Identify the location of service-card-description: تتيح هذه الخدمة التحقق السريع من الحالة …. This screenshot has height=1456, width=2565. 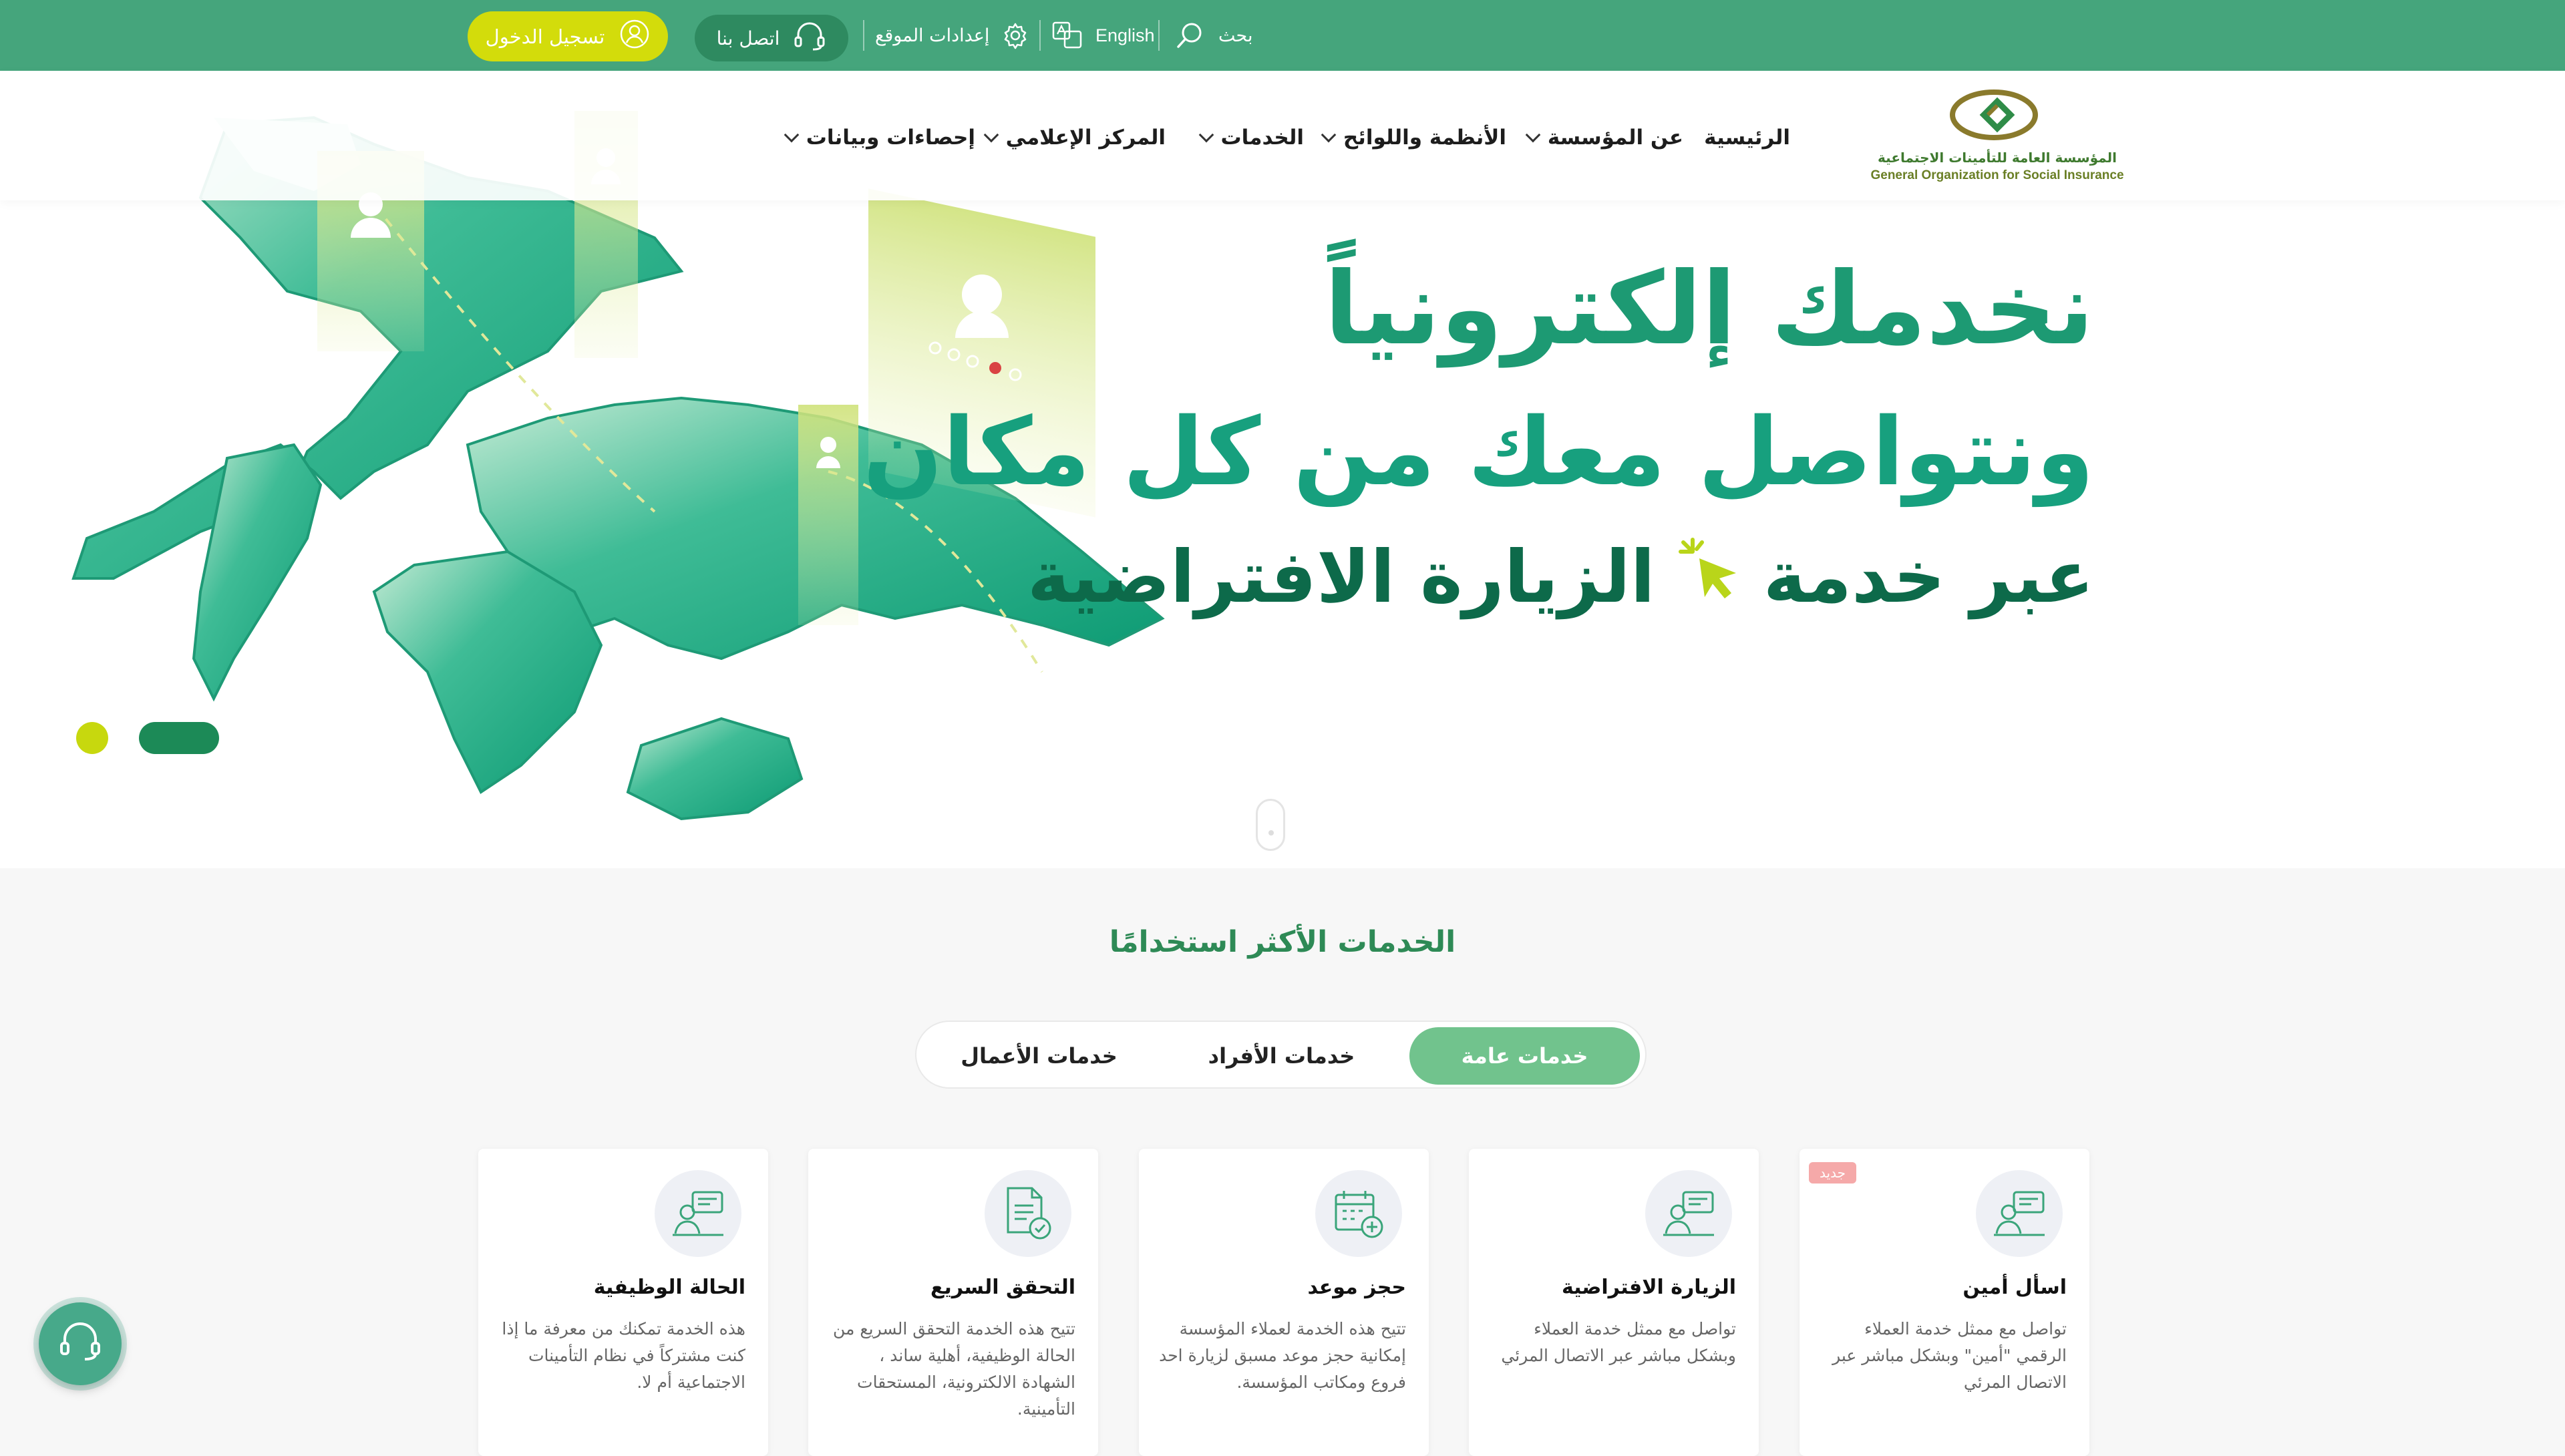
(953, 1369).